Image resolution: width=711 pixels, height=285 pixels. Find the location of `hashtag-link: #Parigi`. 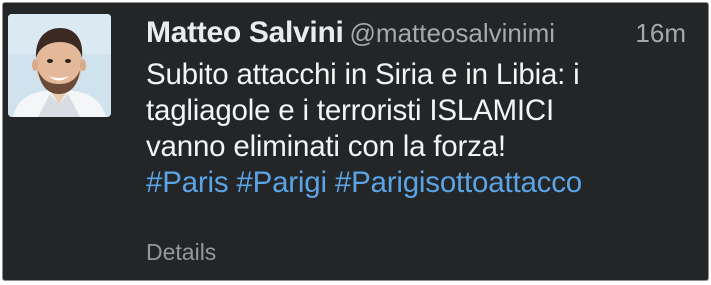

hashtag-link: #Parigi is located at coordinates (281, 182).